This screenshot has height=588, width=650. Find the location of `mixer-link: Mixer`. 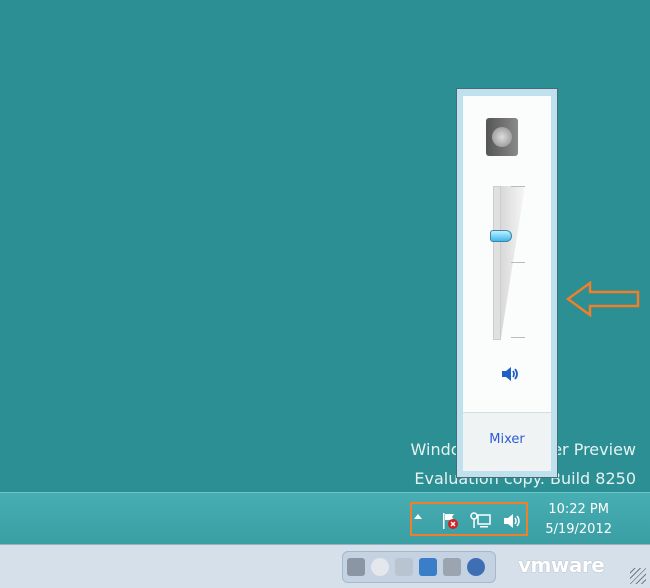

mixer-link: Mixer is located at coordinates (507, 439).